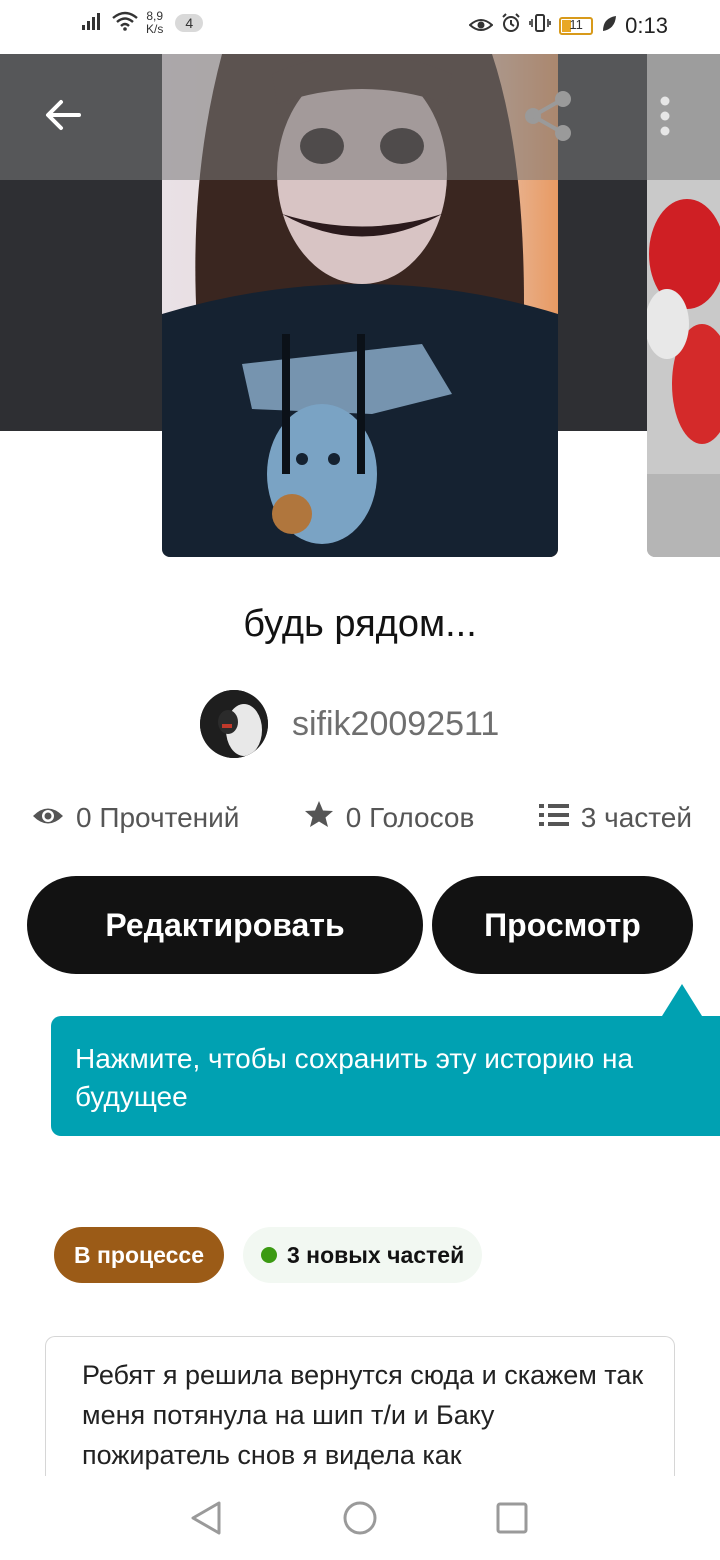 The image size is (720, 1560). Describe the element at coordinates (609, 26) in the screenshot. I see `leaf-icon` at that location.